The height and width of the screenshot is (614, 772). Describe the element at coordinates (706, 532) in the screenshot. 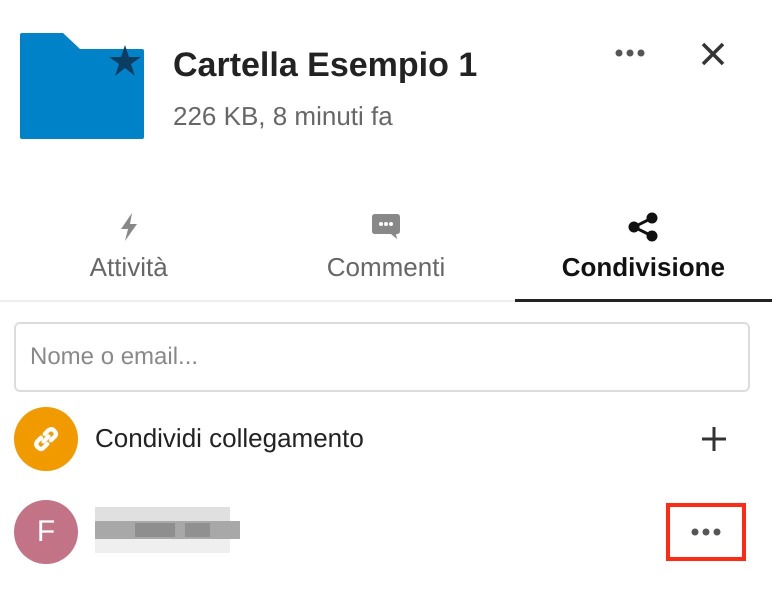

I see `more-icon` at that location.